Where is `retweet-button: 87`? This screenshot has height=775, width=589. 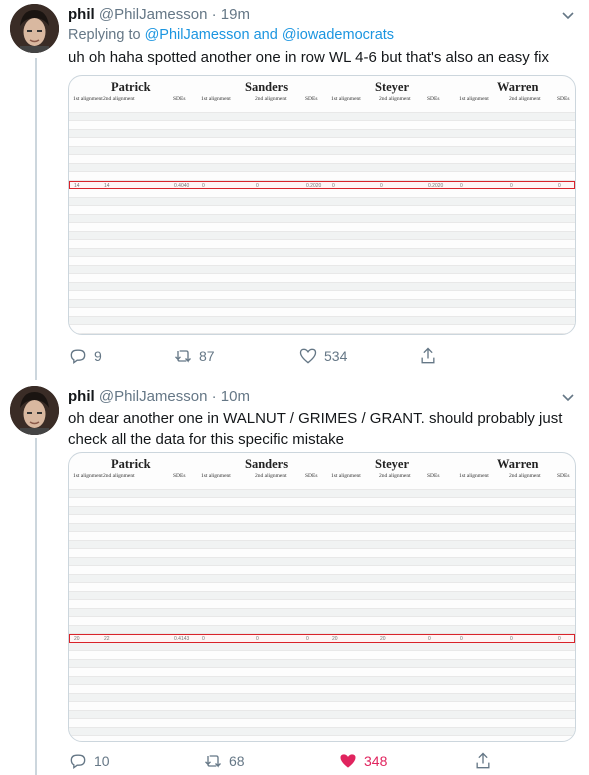 retweet-button: 87 is located at coordinates (194, 356).